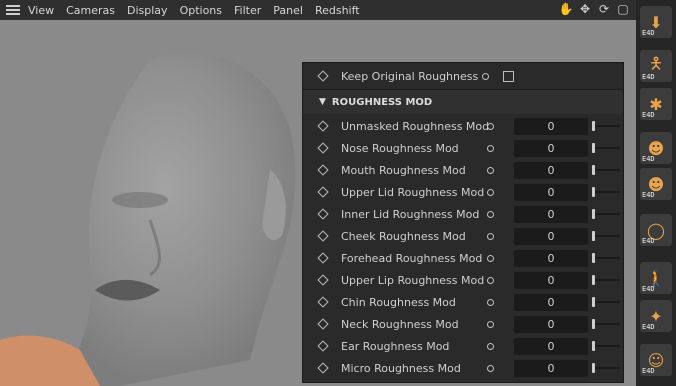 The height and width of the screenshot is (386, 676). Describe the element at coordinates (413, 280) in the screenshot. I see `param-label: Upper Lip Roughness Mod` at that location.